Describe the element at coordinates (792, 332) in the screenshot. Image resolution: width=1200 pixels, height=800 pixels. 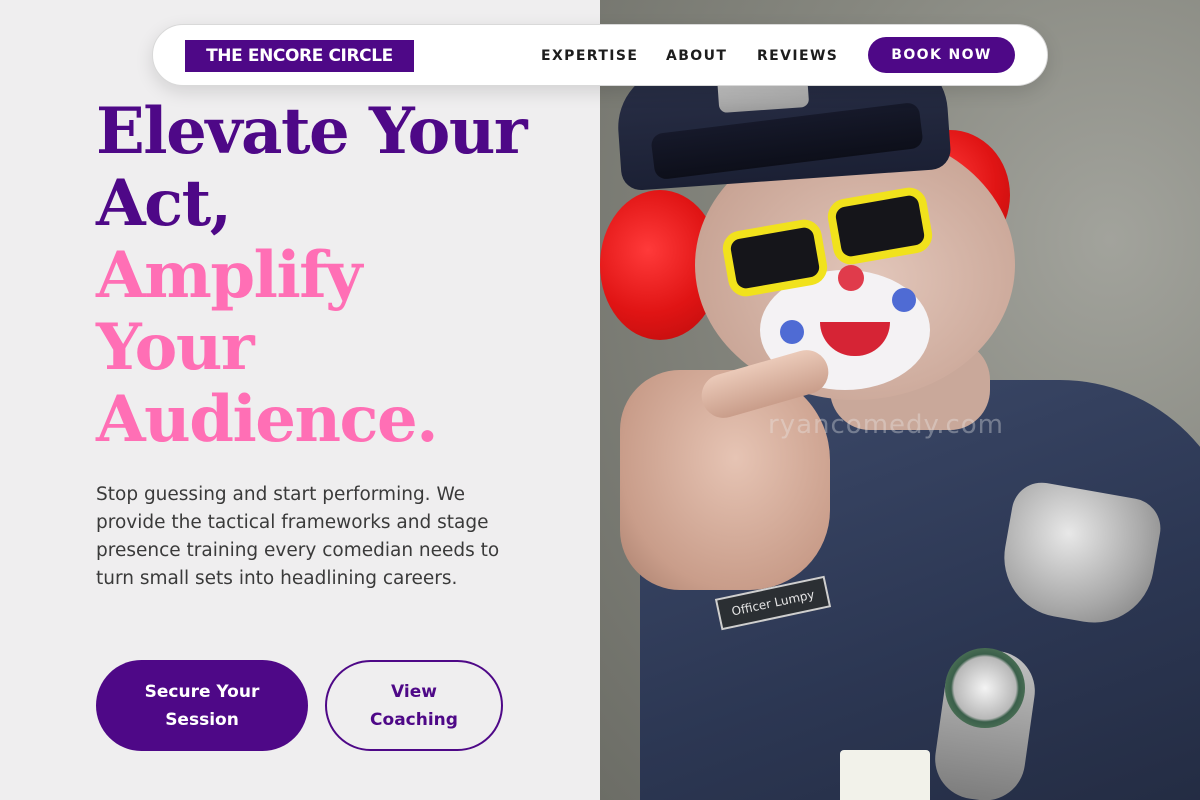
I see `photo-cheek-left` at that location.